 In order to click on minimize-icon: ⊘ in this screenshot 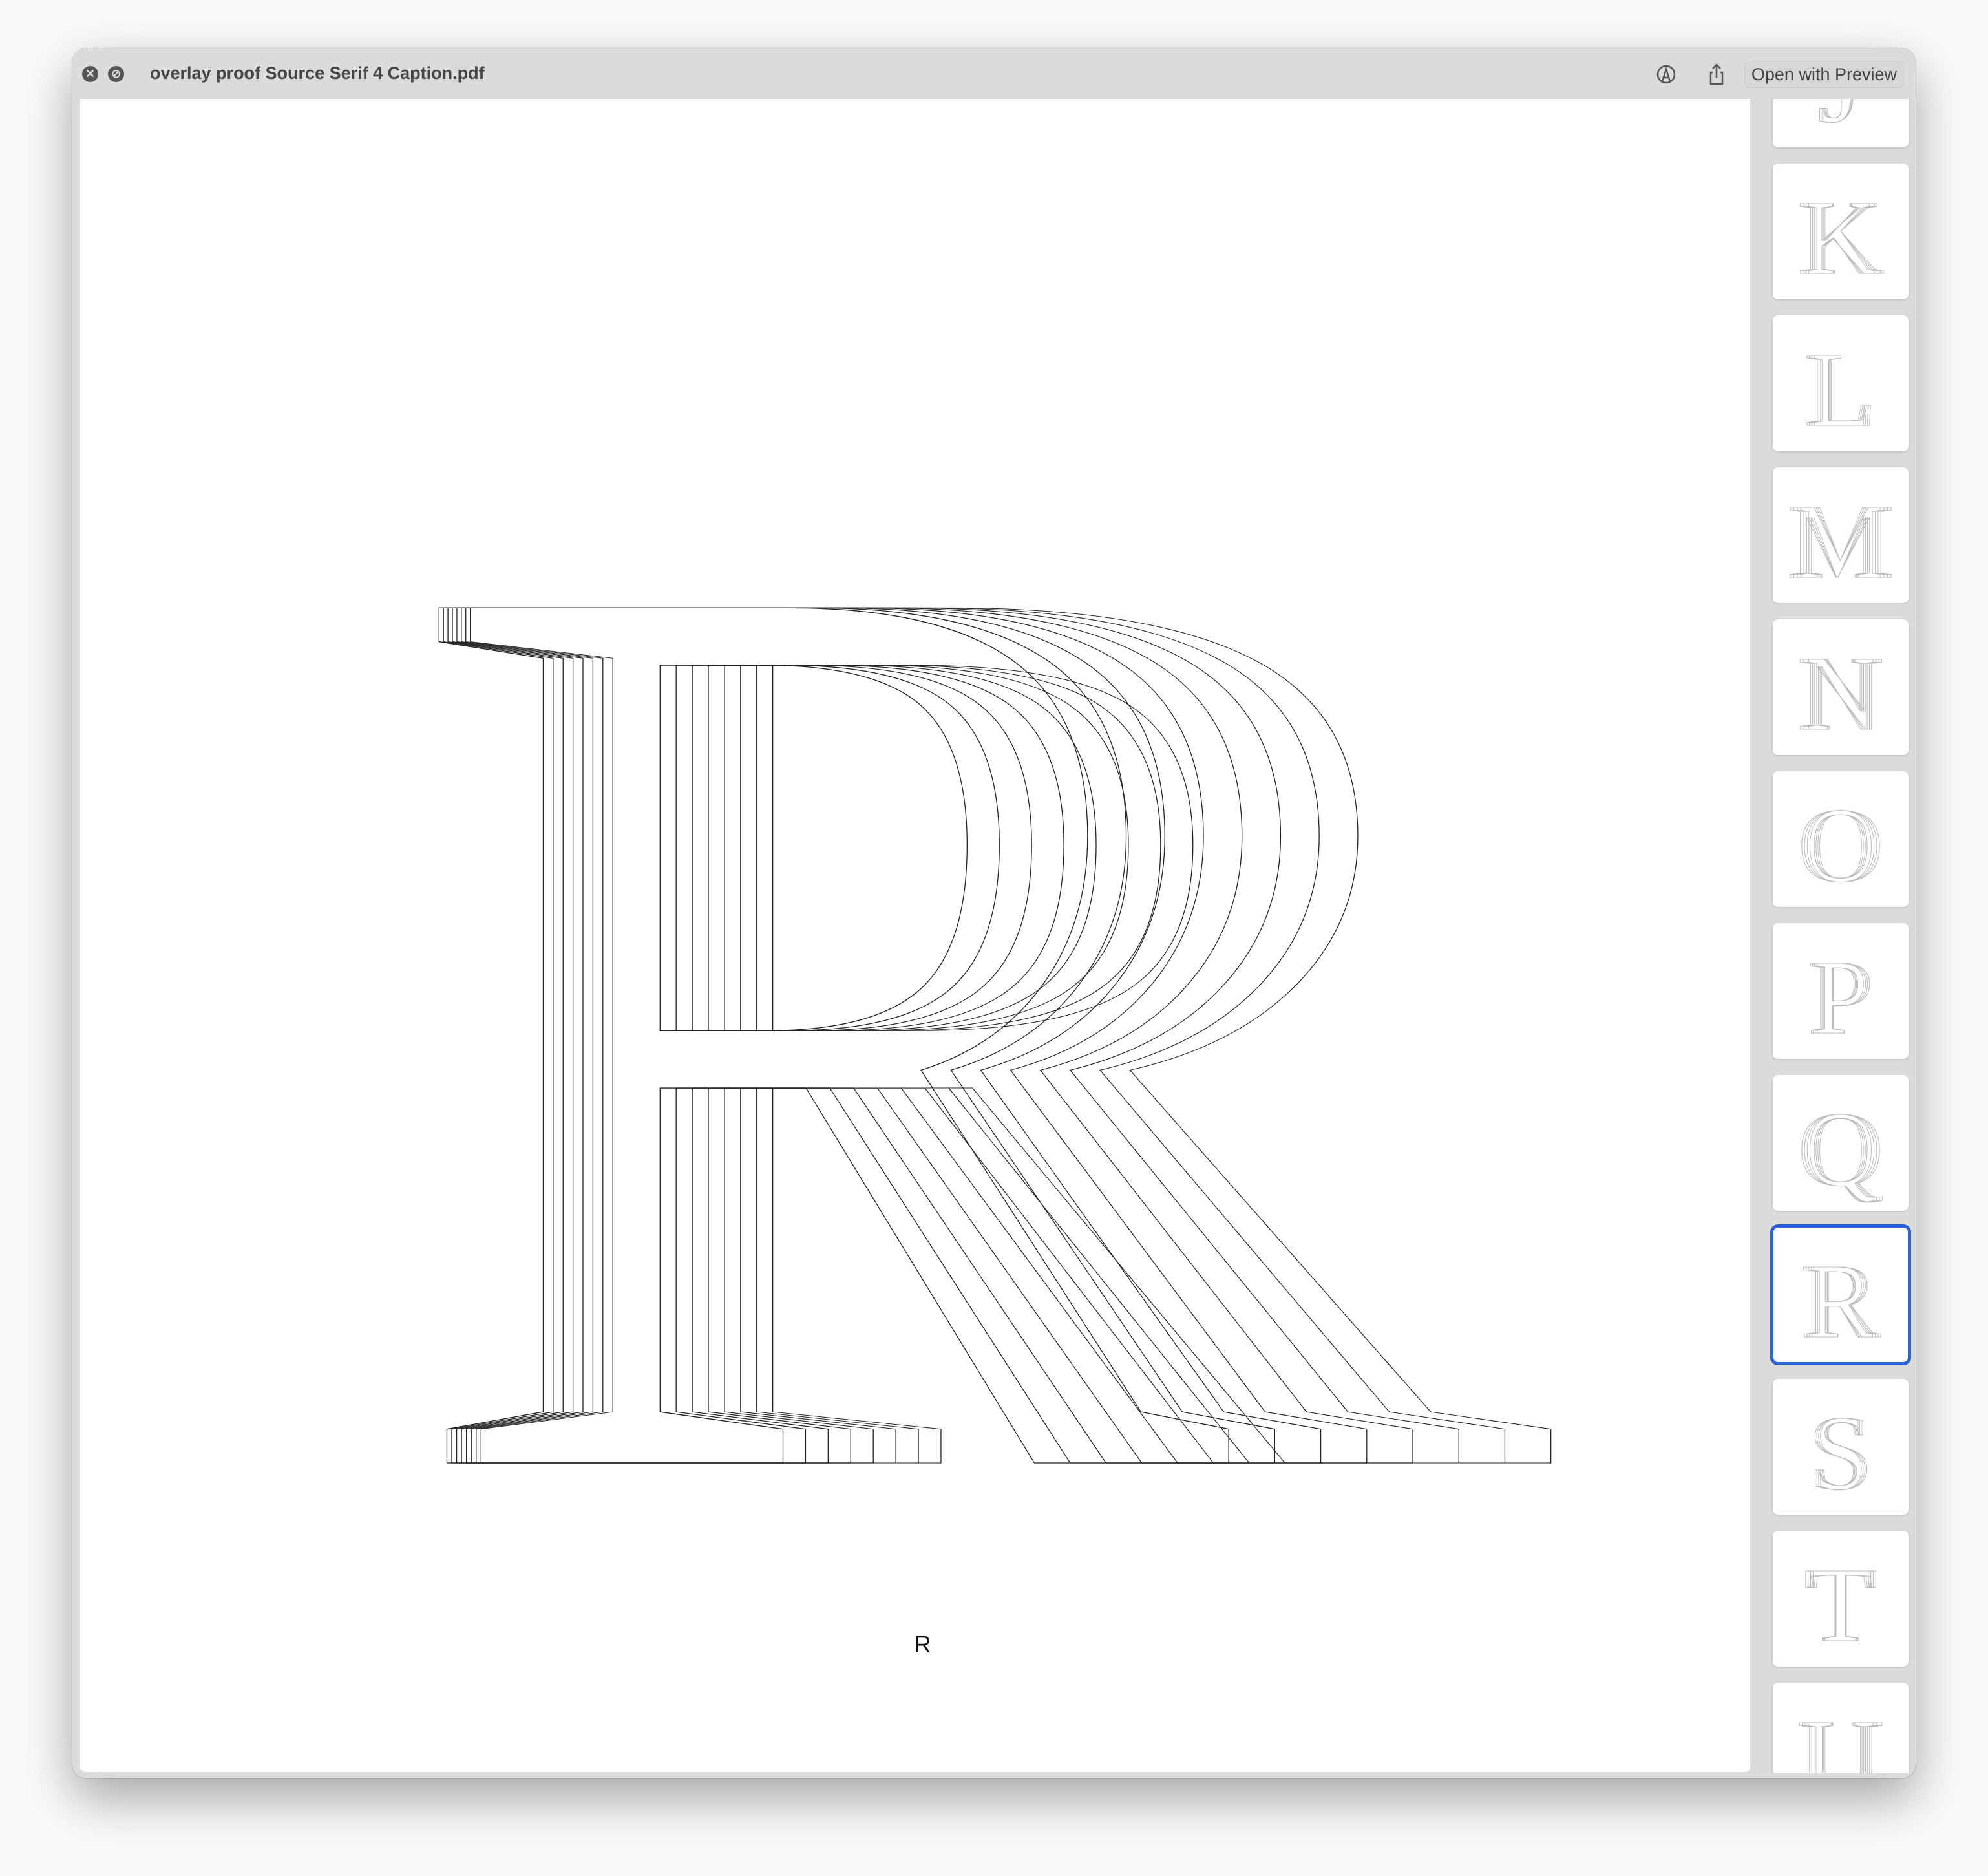, I will do `click(116, 74)`.